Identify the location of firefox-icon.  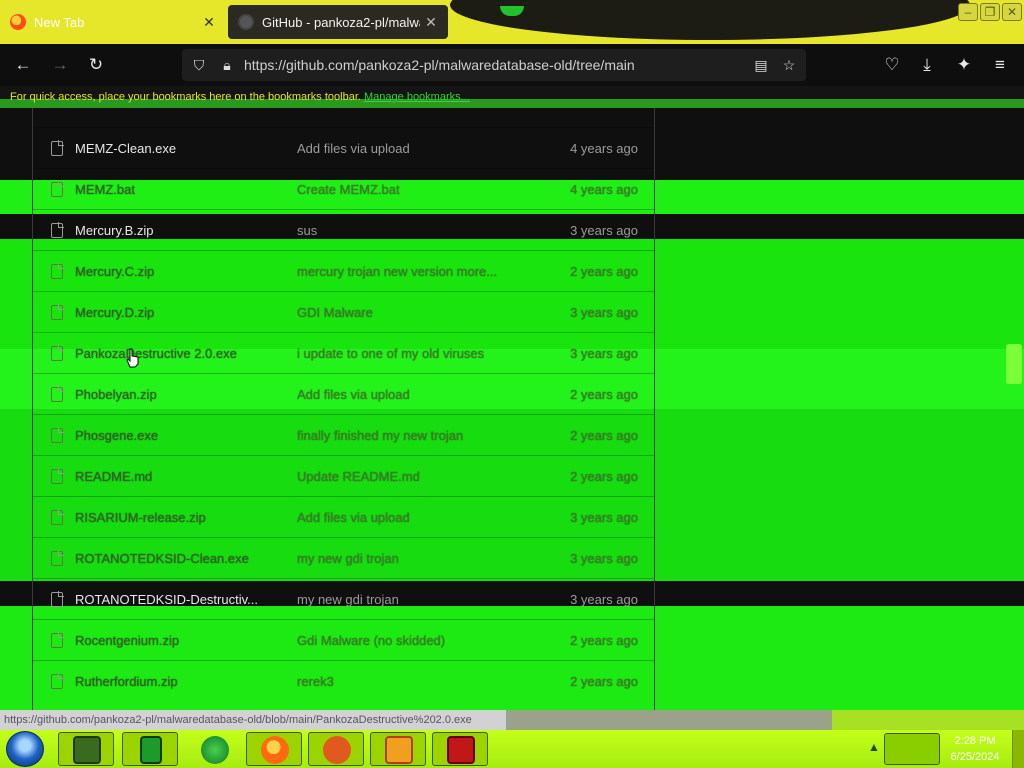
(275, 750).